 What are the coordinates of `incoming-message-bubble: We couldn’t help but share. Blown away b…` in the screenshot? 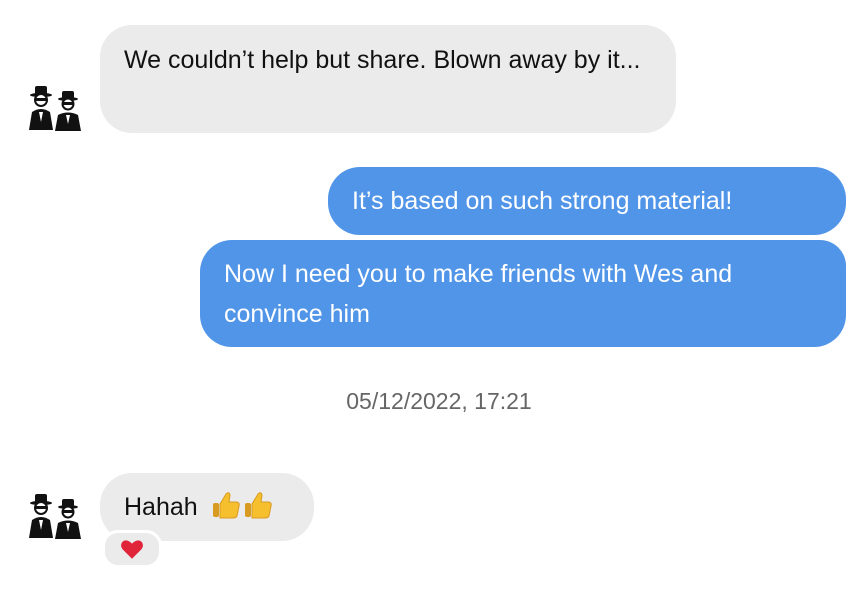 It's located at (388, 79).